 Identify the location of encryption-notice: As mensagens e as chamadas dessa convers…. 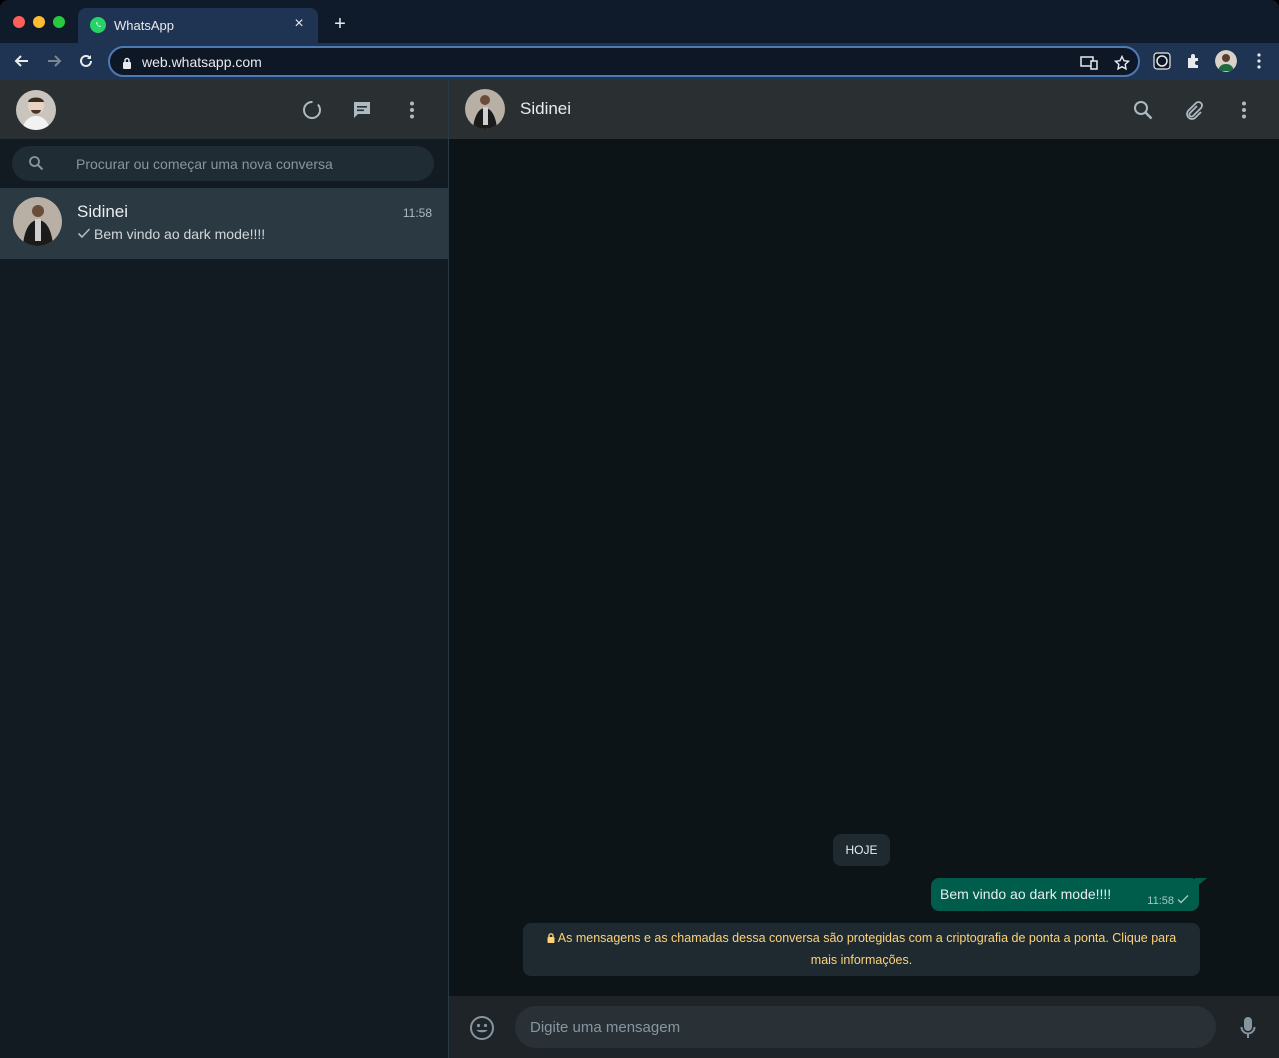
(861, 949).